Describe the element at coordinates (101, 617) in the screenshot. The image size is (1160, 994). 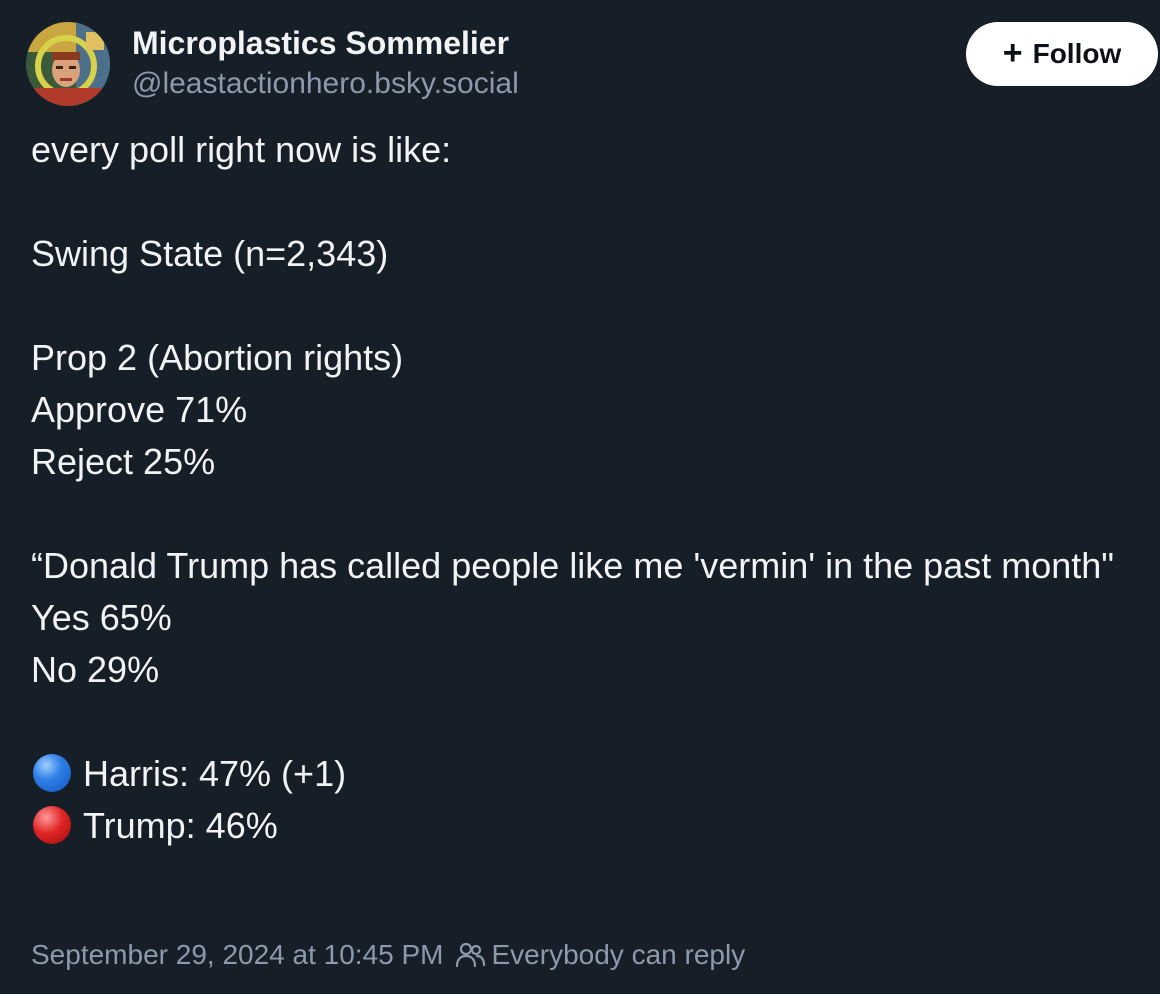
I see `q2-answer-1: Yes 65%` at that location.